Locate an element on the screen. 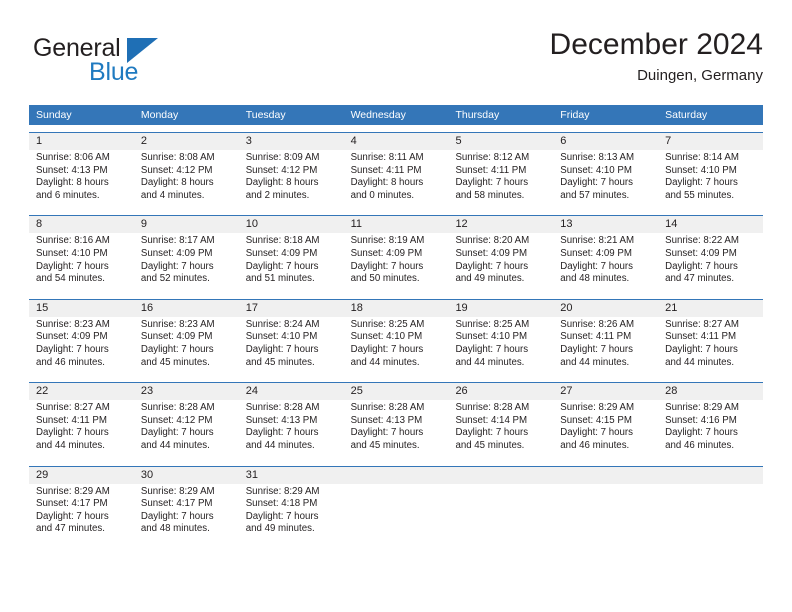  day-number: 15 is located at coordinates (81, 308).